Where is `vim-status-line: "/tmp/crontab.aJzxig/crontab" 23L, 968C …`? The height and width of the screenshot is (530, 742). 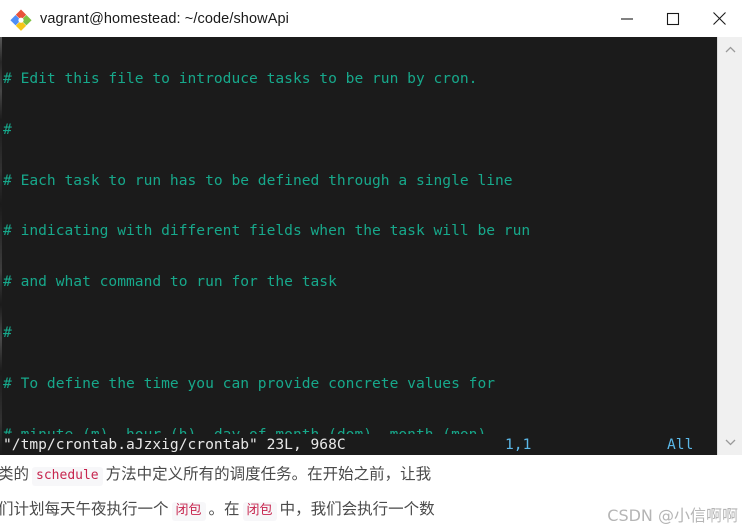
vim-status-line: "/tmp/crontab.aJzxig/crontab" 23L, 968C … is located at coordinates (358, 444).